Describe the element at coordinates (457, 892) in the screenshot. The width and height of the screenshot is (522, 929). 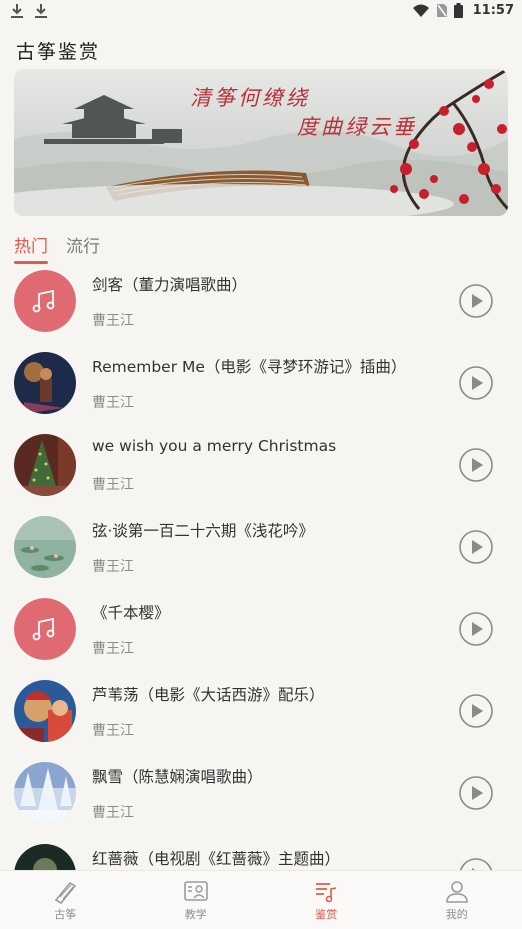
I see `profile-icon` at that location.